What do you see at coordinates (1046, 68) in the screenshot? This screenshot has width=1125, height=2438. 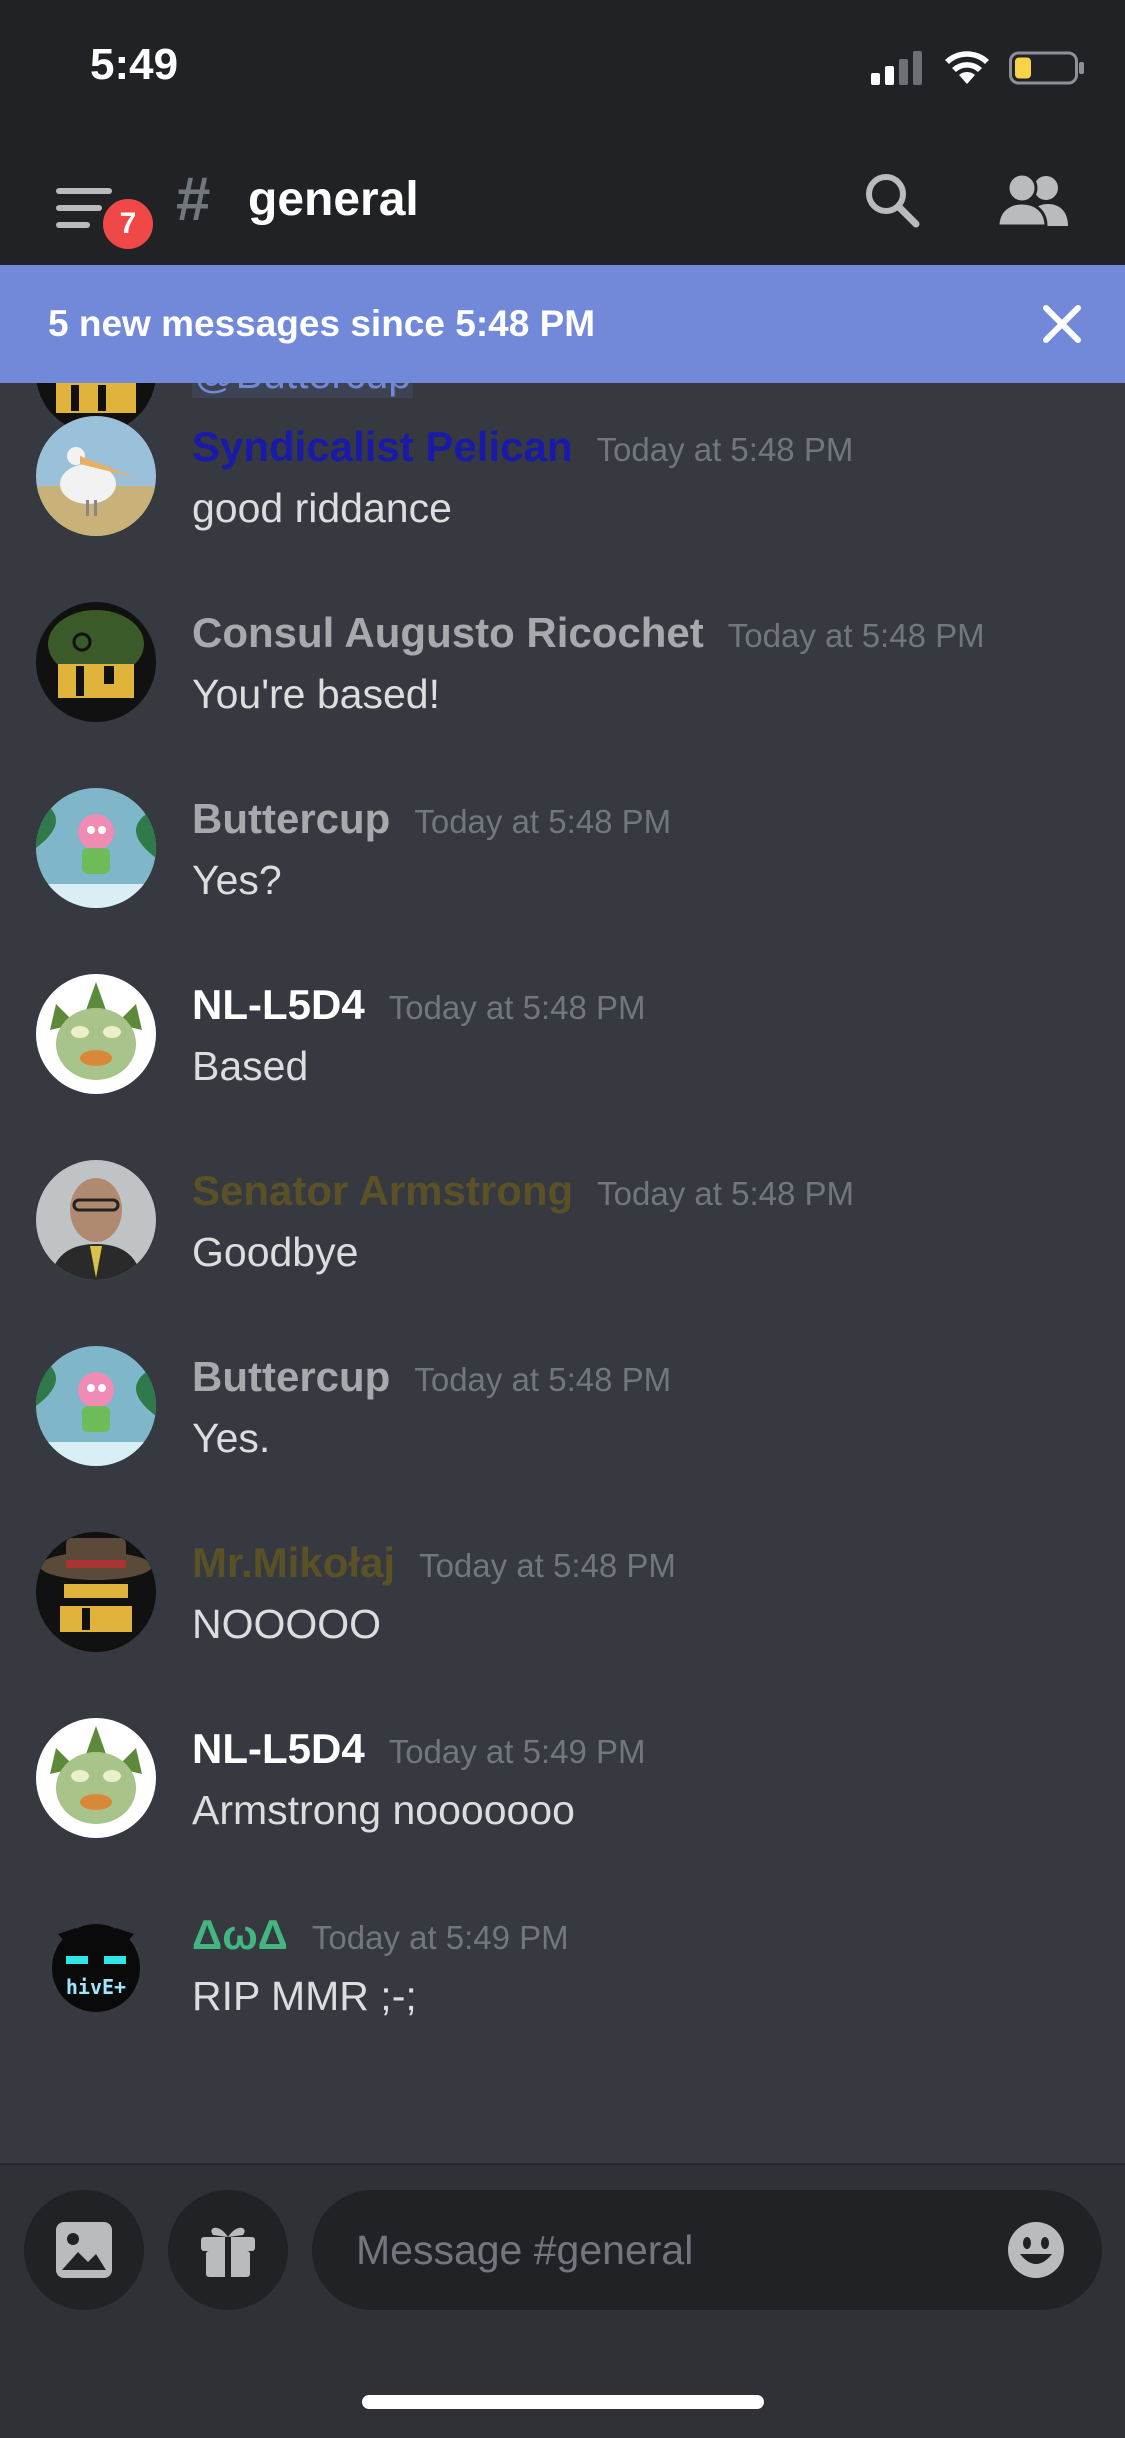 I see `battery-icon` at bounding box center [1046, 68].